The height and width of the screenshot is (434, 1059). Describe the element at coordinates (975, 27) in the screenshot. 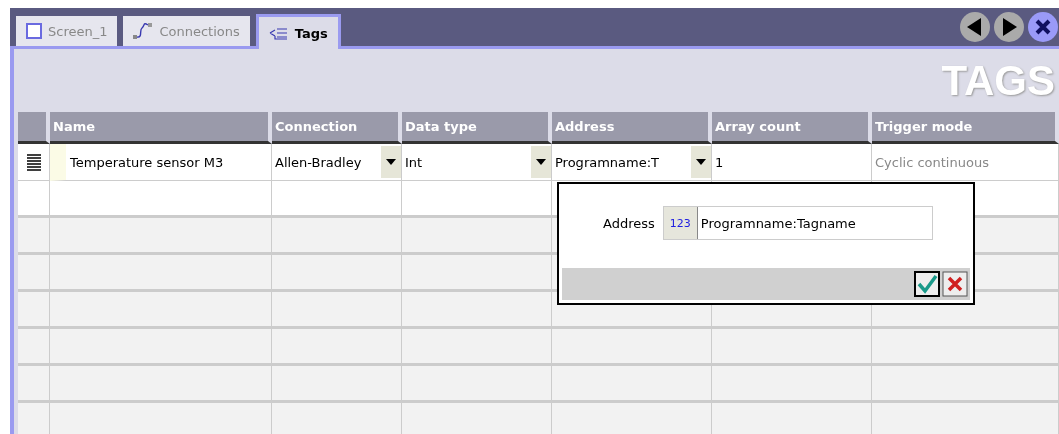

I see `previous-icon` at that location.